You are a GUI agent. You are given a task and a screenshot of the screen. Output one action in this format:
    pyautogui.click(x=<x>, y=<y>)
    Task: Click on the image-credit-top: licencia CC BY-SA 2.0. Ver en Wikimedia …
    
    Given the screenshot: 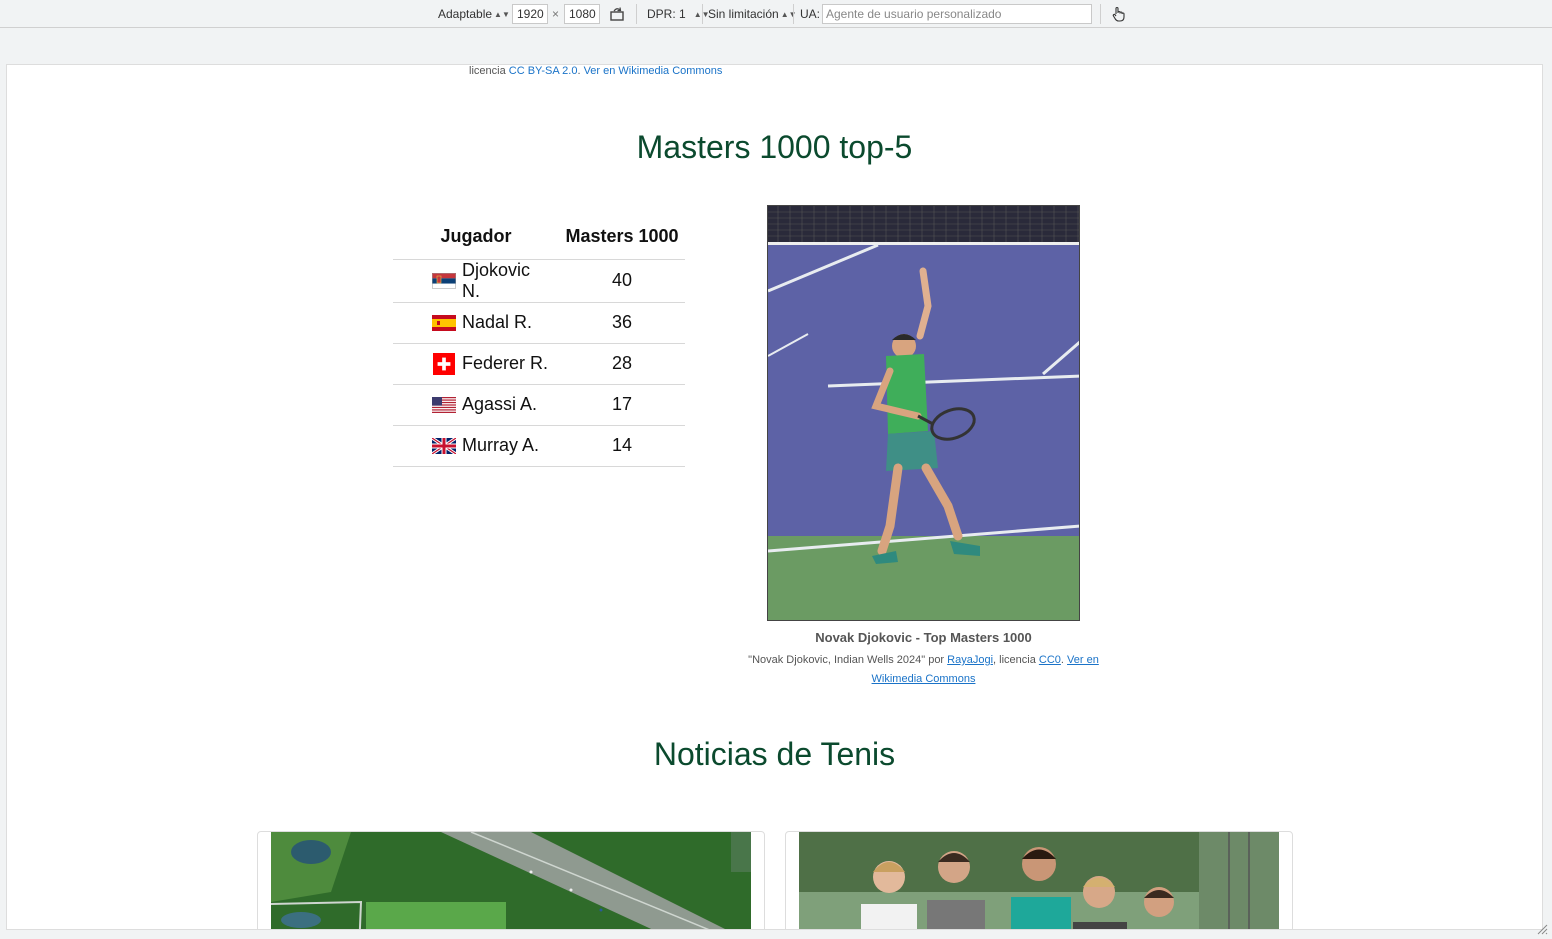 What is the action you would take?
    pyautogui.click(x=595, y=71)
    